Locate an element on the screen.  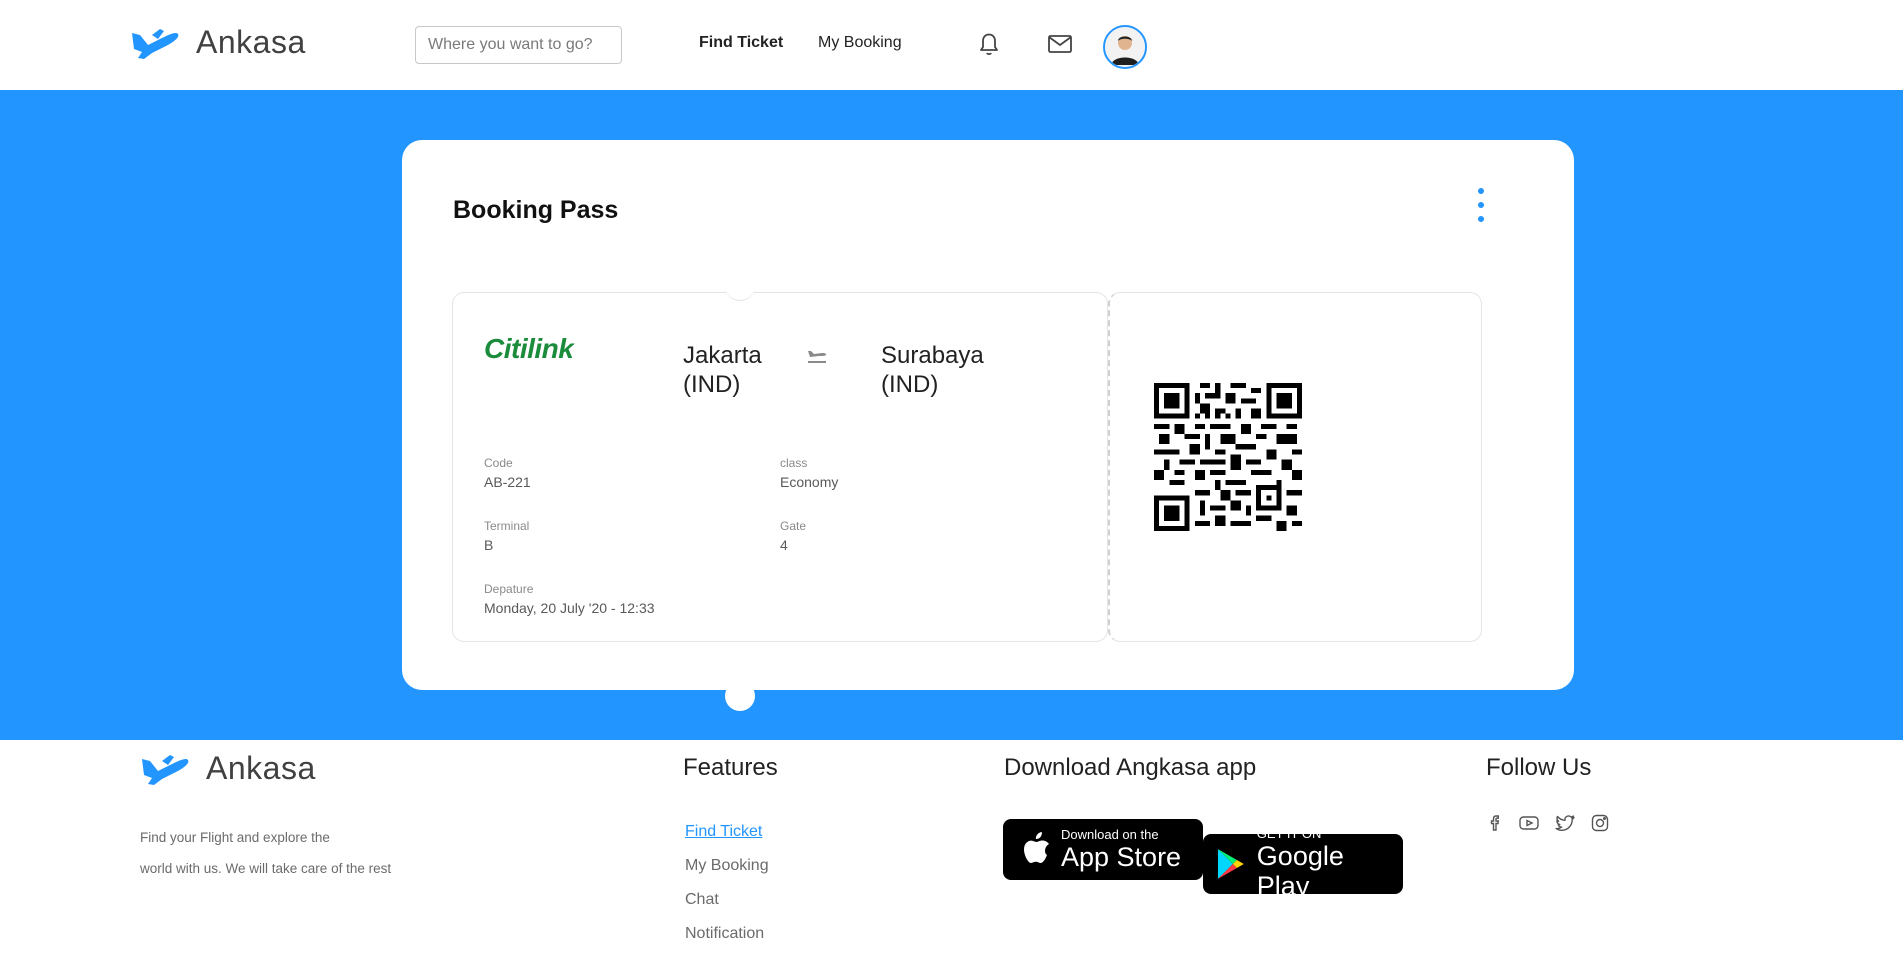
google-play-button: GET IT ON Google Play is located at coordinates (1303, 864).